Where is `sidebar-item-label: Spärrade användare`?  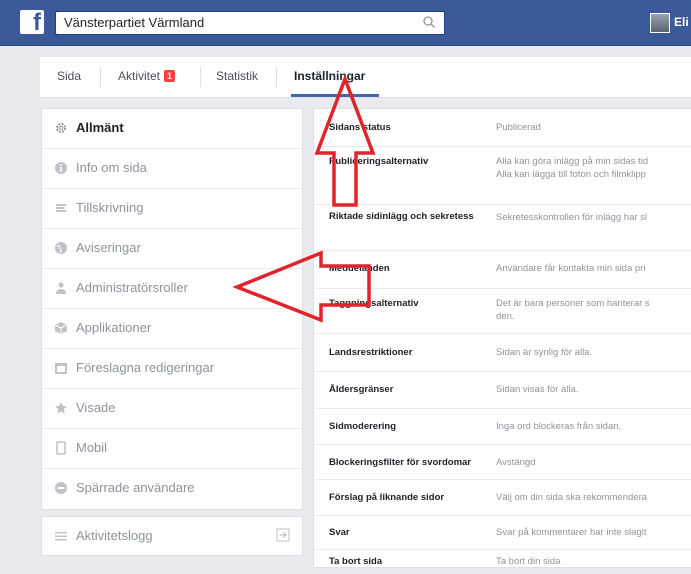 sidebar-item-label: Spärrade användare is located at coordinates (135, 487).